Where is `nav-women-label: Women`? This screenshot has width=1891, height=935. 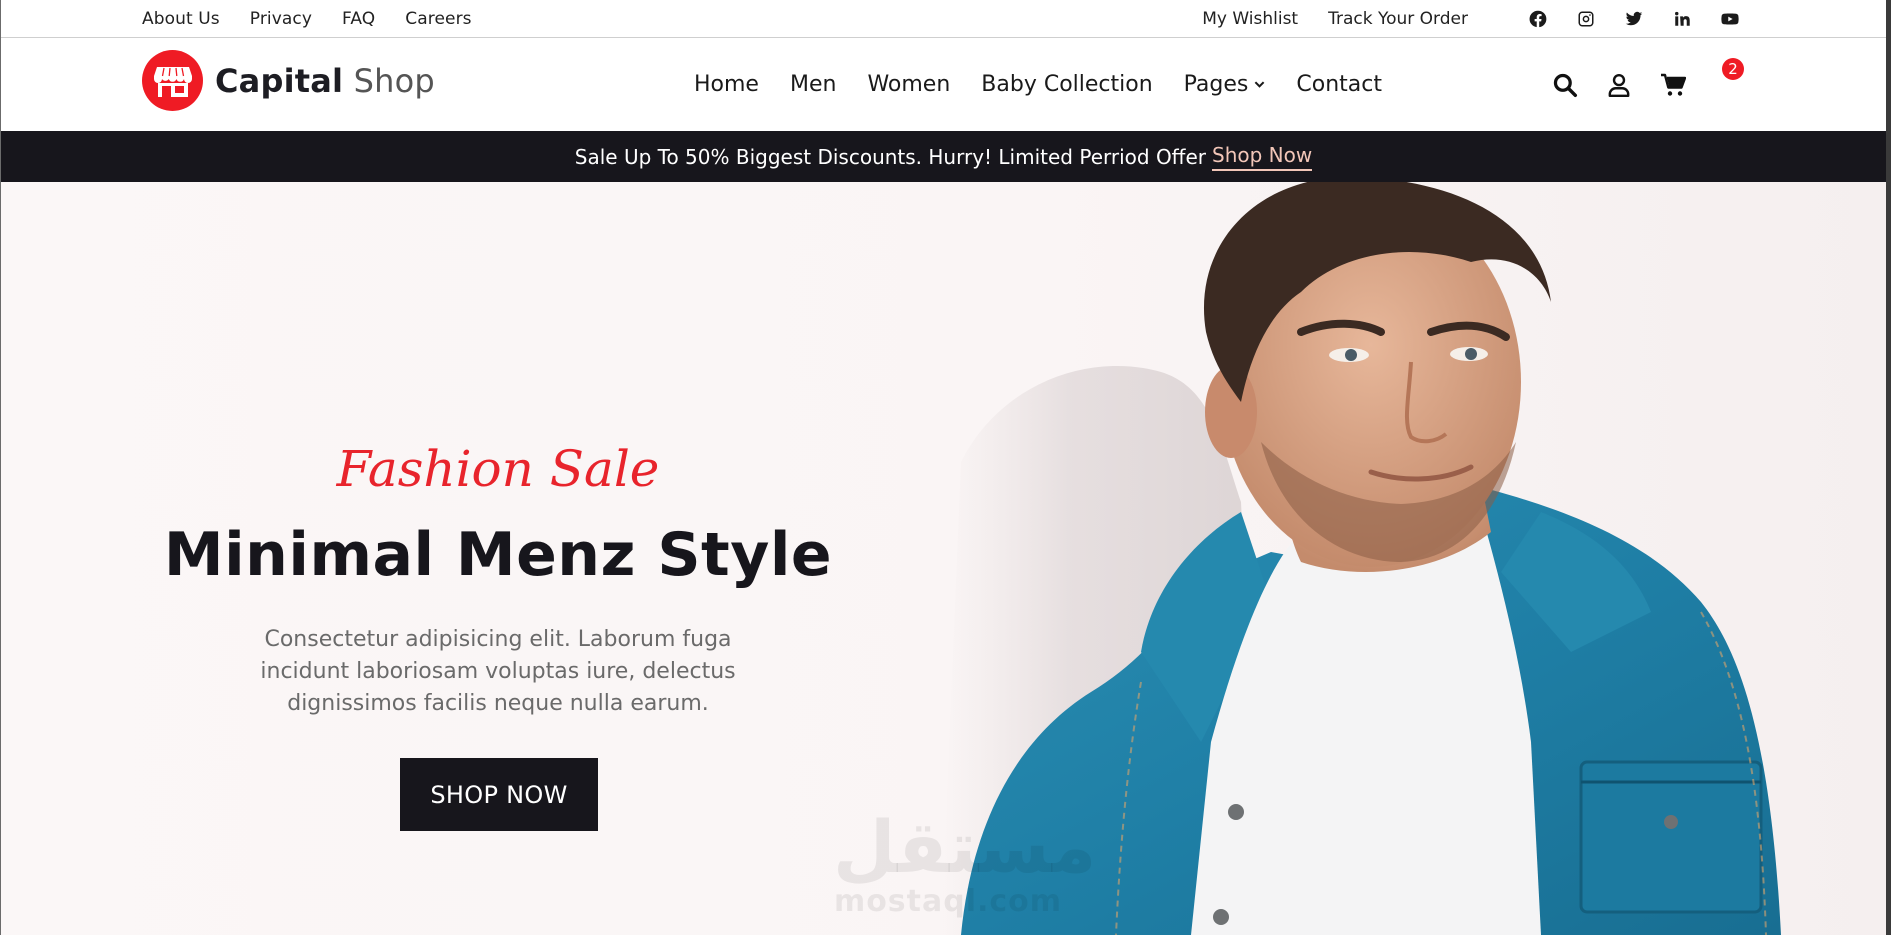 nav-women-label: Women is located at coordinates (909, 84).